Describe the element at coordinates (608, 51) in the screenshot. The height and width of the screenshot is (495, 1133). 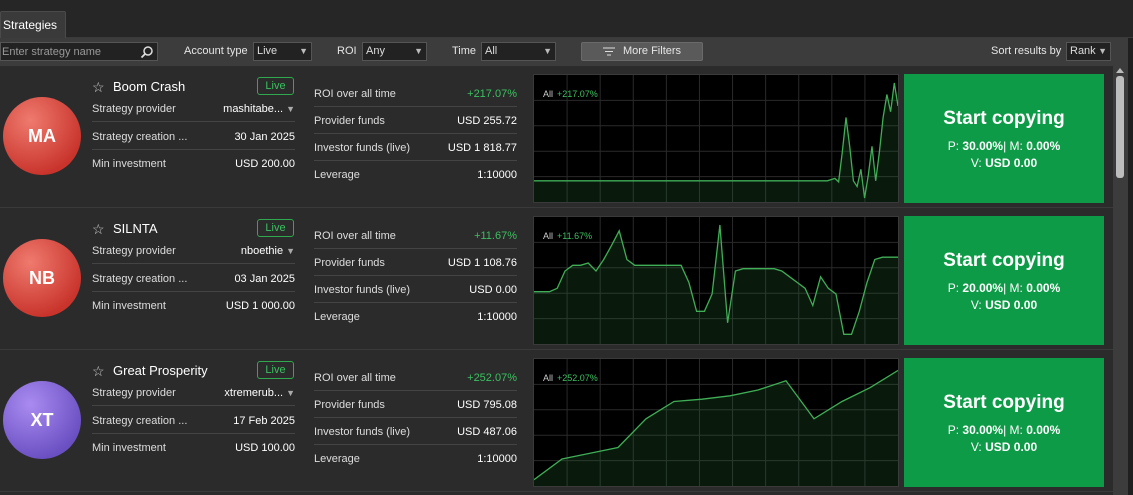
I see `filter-icon` at that location.